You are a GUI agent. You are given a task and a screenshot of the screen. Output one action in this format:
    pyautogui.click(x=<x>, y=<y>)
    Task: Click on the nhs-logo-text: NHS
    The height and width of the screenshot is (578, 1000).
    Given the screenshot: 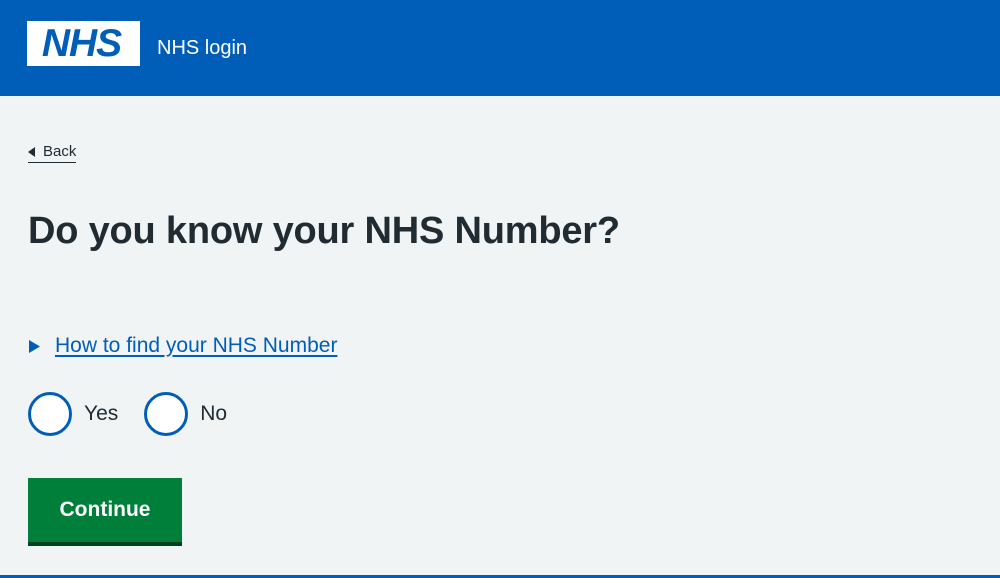 What is the action you would take?
    pyautogui.click(x=81, y=43)
    